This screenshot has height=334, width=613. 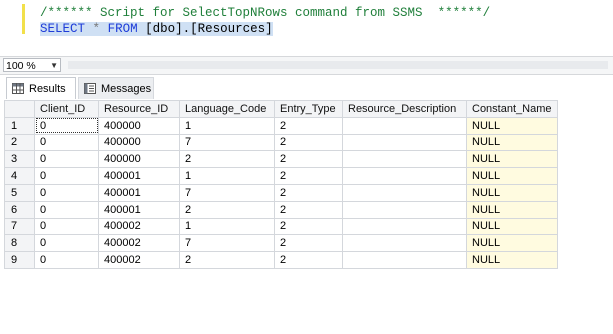 I want to click on table-row: 5 0 400001 7 2 NULL, so click(x=281, y=192).